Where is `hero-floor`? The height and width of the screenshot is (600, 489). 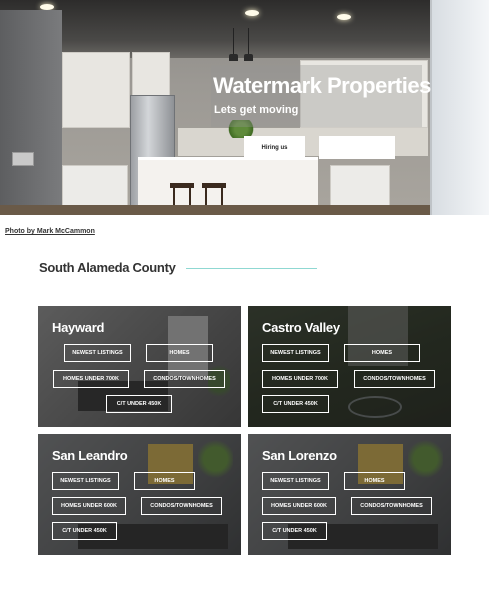 hero-floor is located at coordinates (244, 210).